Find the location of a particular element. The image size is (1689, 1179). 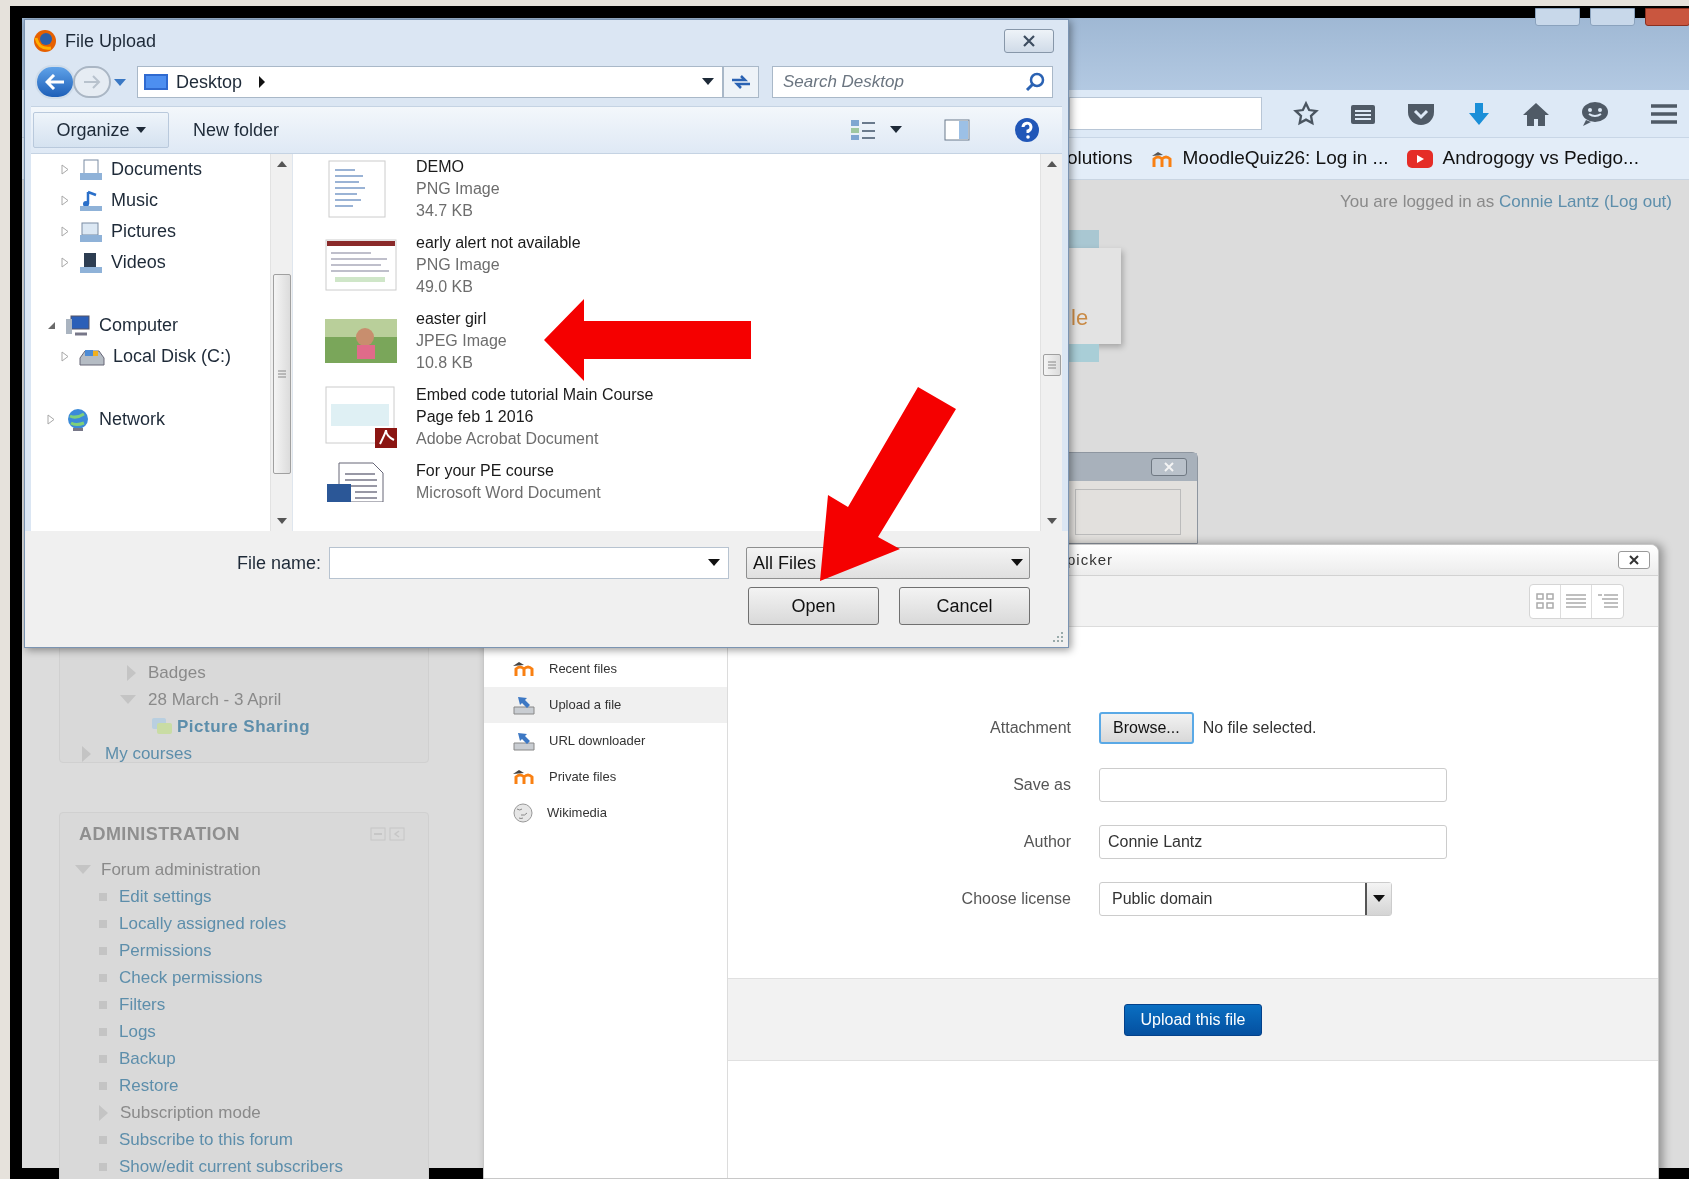

resize-grip-icon is located at coordinates (1058, 637).